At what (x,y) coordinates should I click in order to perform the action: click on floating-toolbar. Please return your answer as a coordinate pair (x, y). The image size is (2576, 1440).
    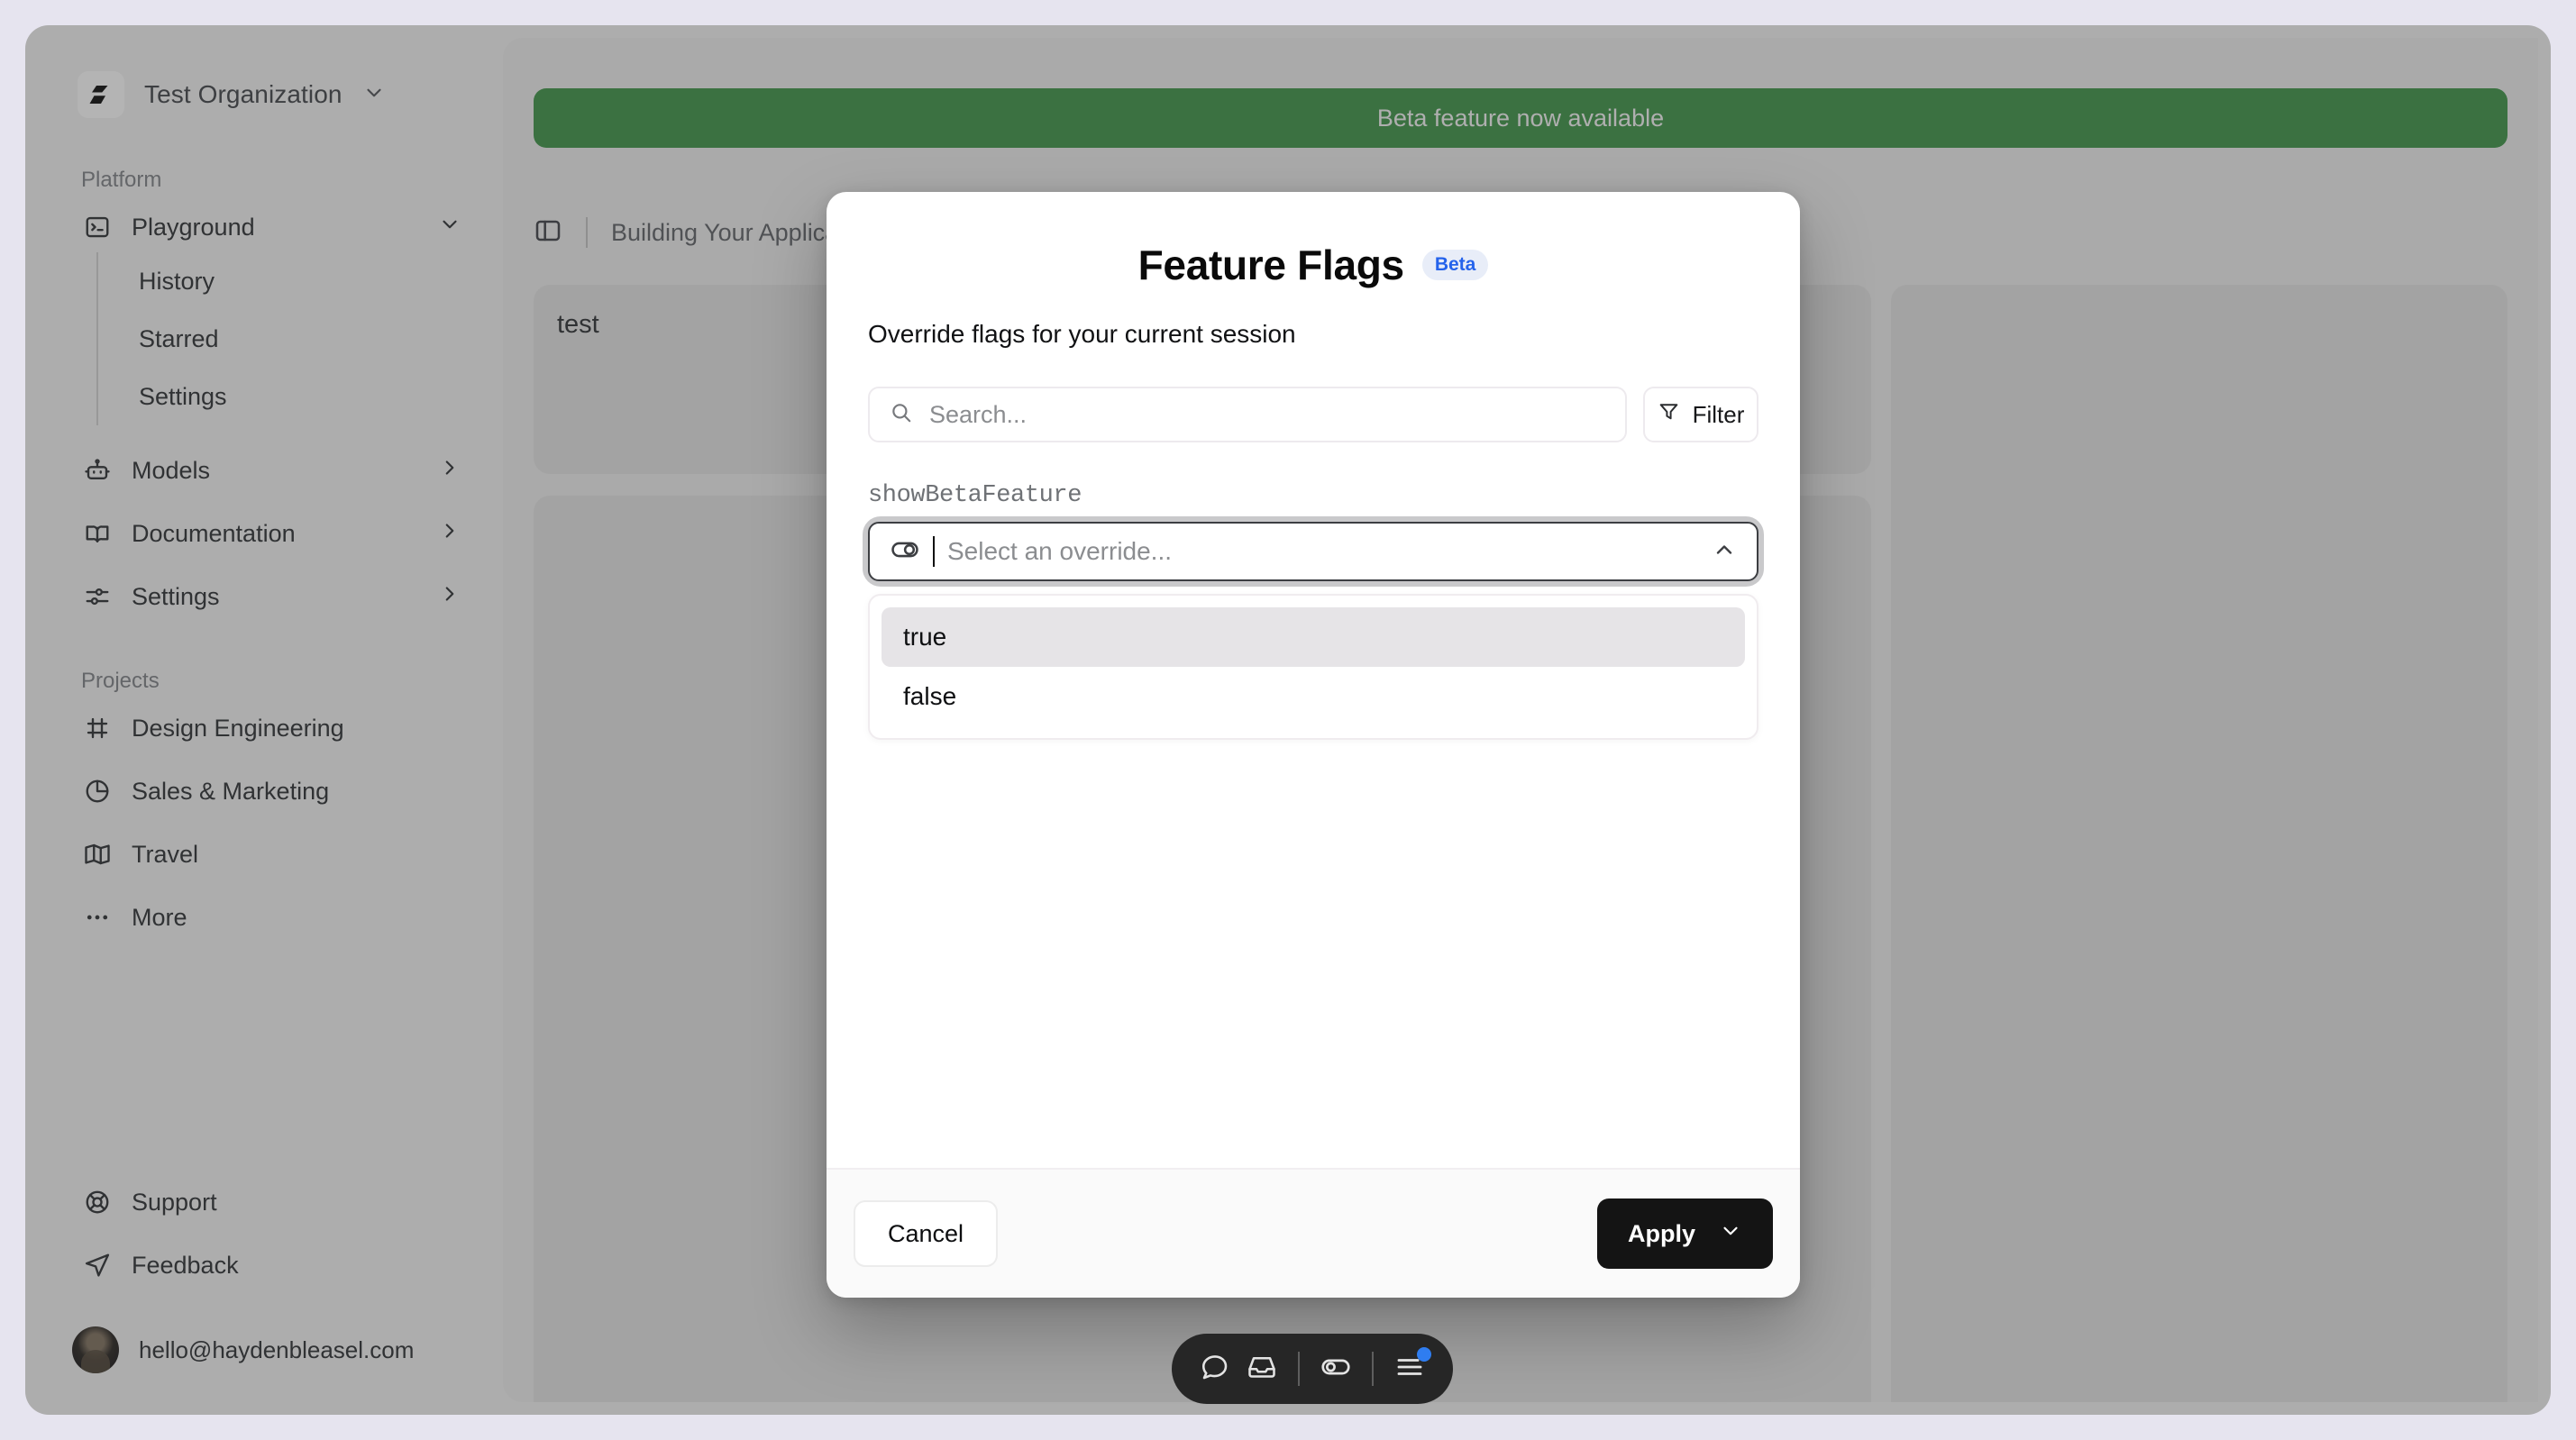
    Looking at the image, I should click on (1312, 1369).